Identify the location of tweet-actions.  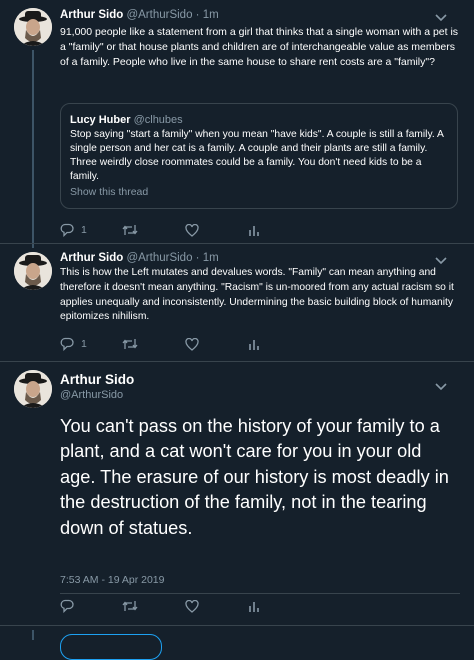
(260, 606).